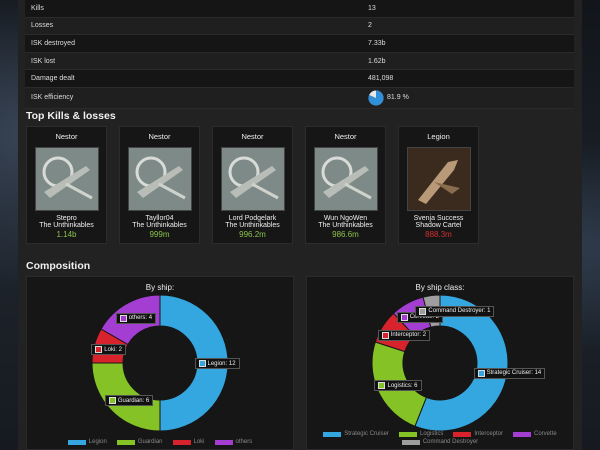 Image resolution: width=600 pixels, height=450 pixels. I want to click on legend-item: Interceptor, so click(478, 434).